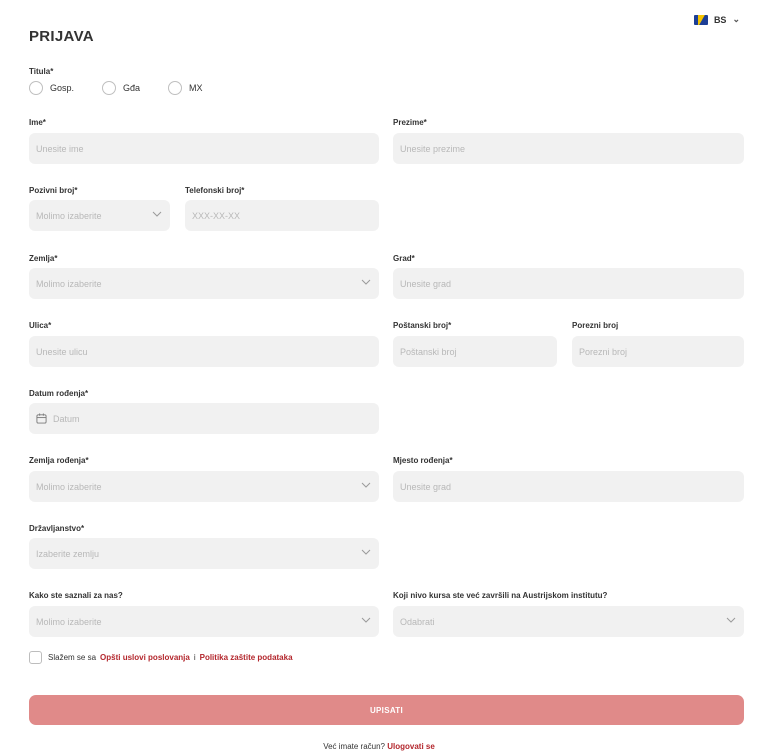 Image resolution: width=758 pixels, height=756 pixels. What do you see at coordinates (145, 657) in the screenshot?
I see `terms-link: Opšti uslovi poslovanja` at bounding box center [145, 657].